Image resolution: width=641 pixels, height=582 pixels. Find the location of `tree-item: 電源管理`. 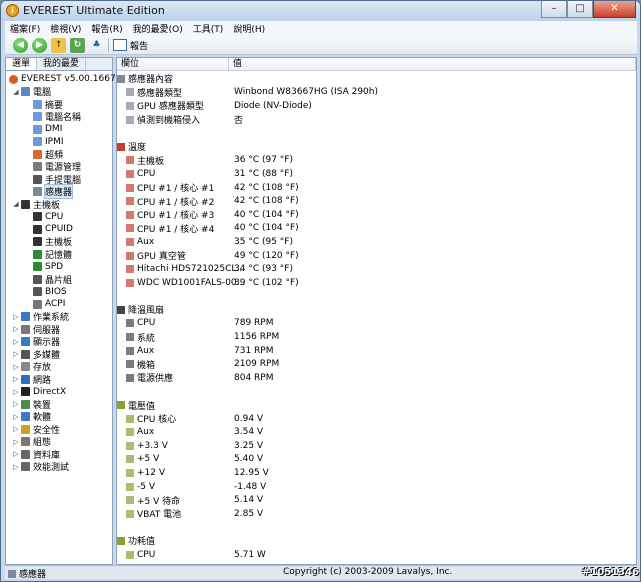

tree-item: 電源管理 is located at coordinates (59, 167).